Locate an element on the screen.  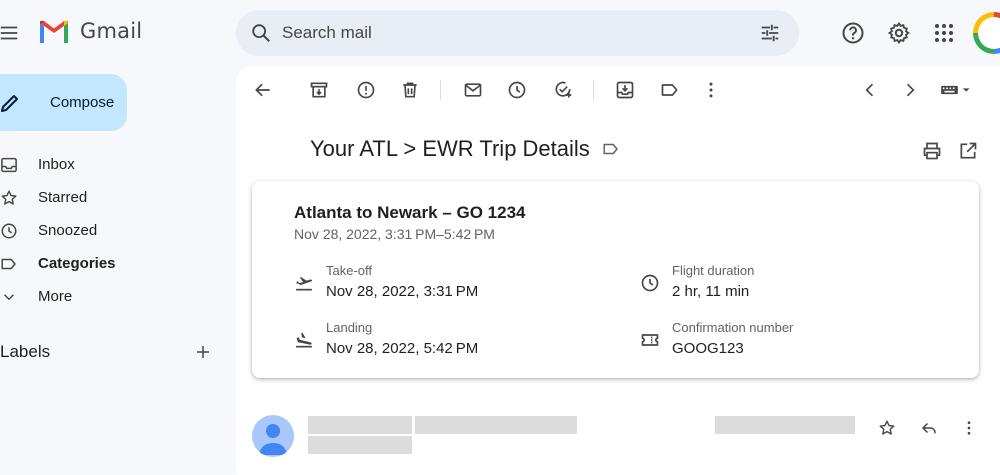
sidebar-item-snoozed: Snoozed is located at coordinates (115, 230).